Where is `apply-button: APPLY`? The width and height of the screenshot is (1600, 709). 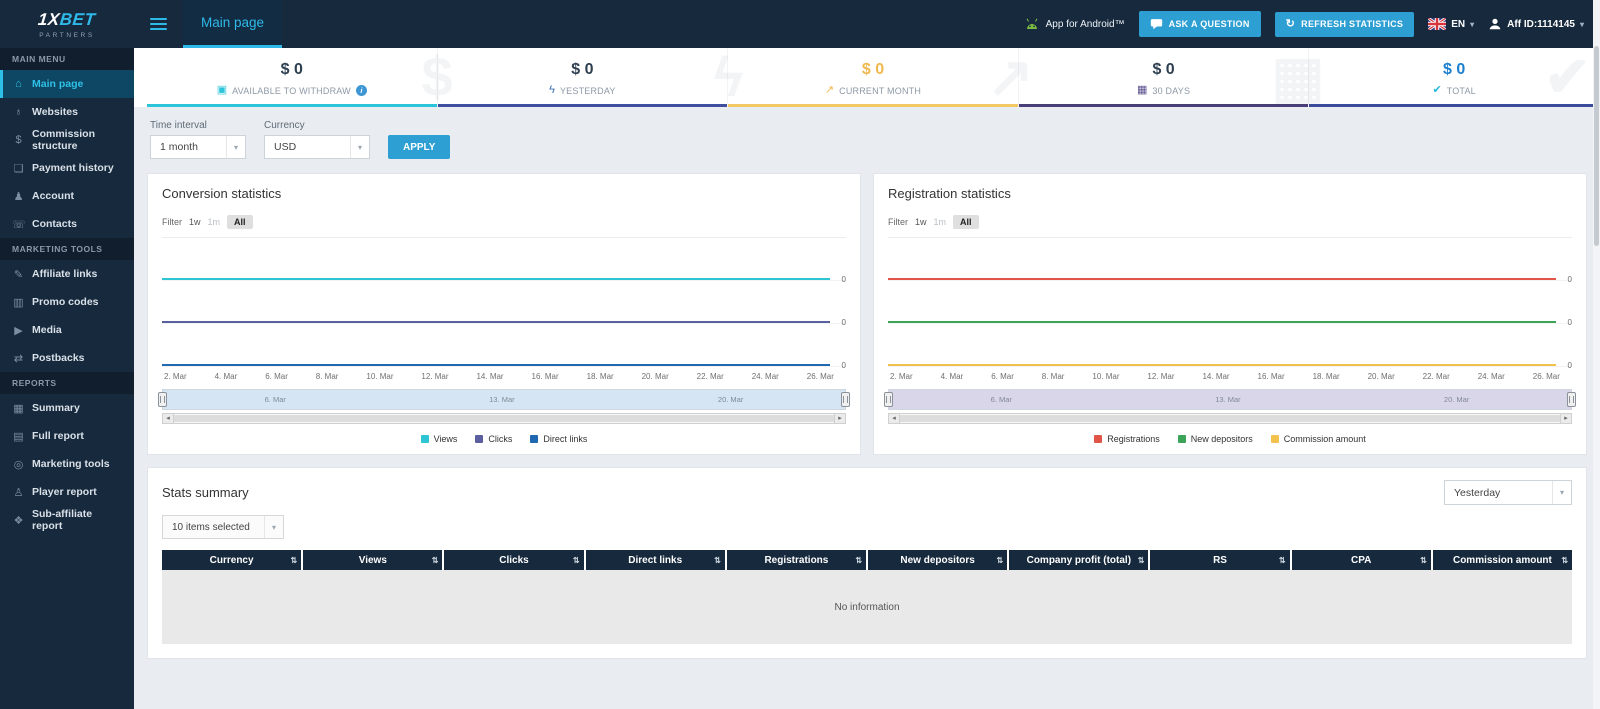
apply-button: APPLY is located at coordinates (419, 147).